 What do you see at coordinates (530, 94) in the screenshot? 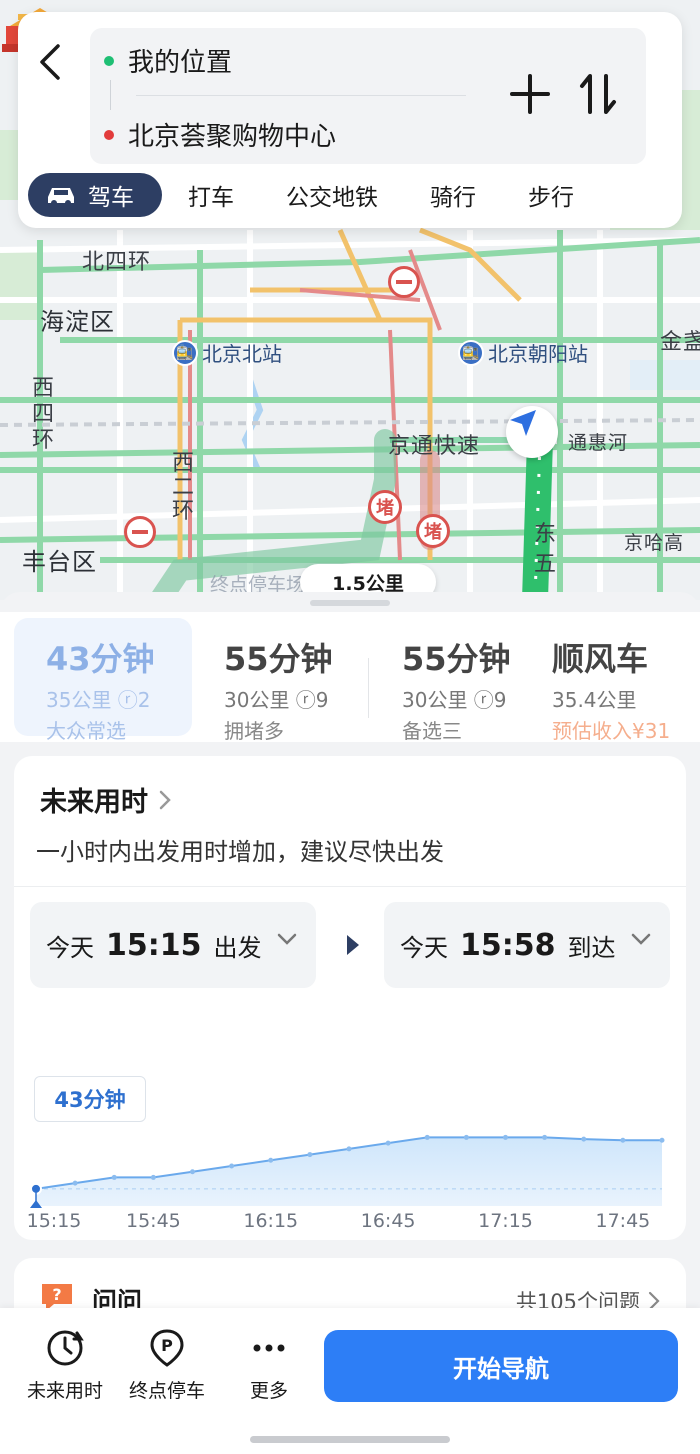
I see `add-waypoint-button` at bounding box center [530, 94].